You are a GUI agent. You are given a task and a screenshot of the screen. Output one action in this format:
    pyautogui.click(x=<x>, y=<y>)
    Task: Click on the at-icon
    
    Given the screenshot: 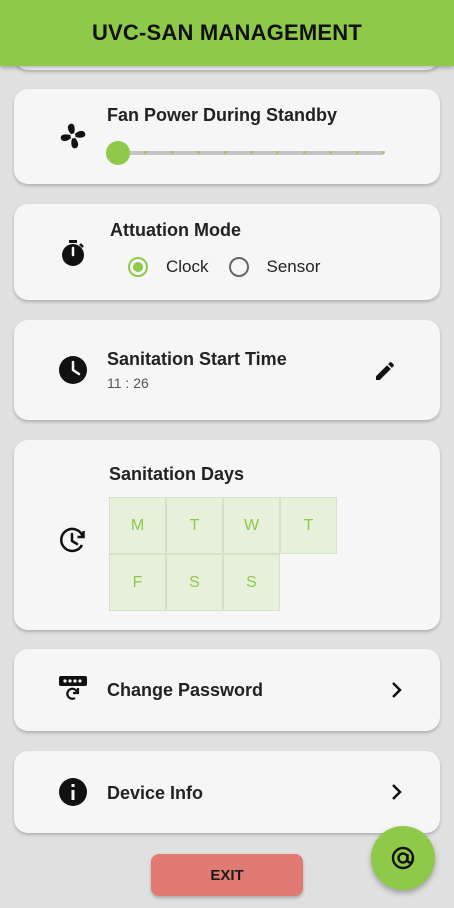 What is the action you would take?
    pyautogui.click(x=403, y=858)
    